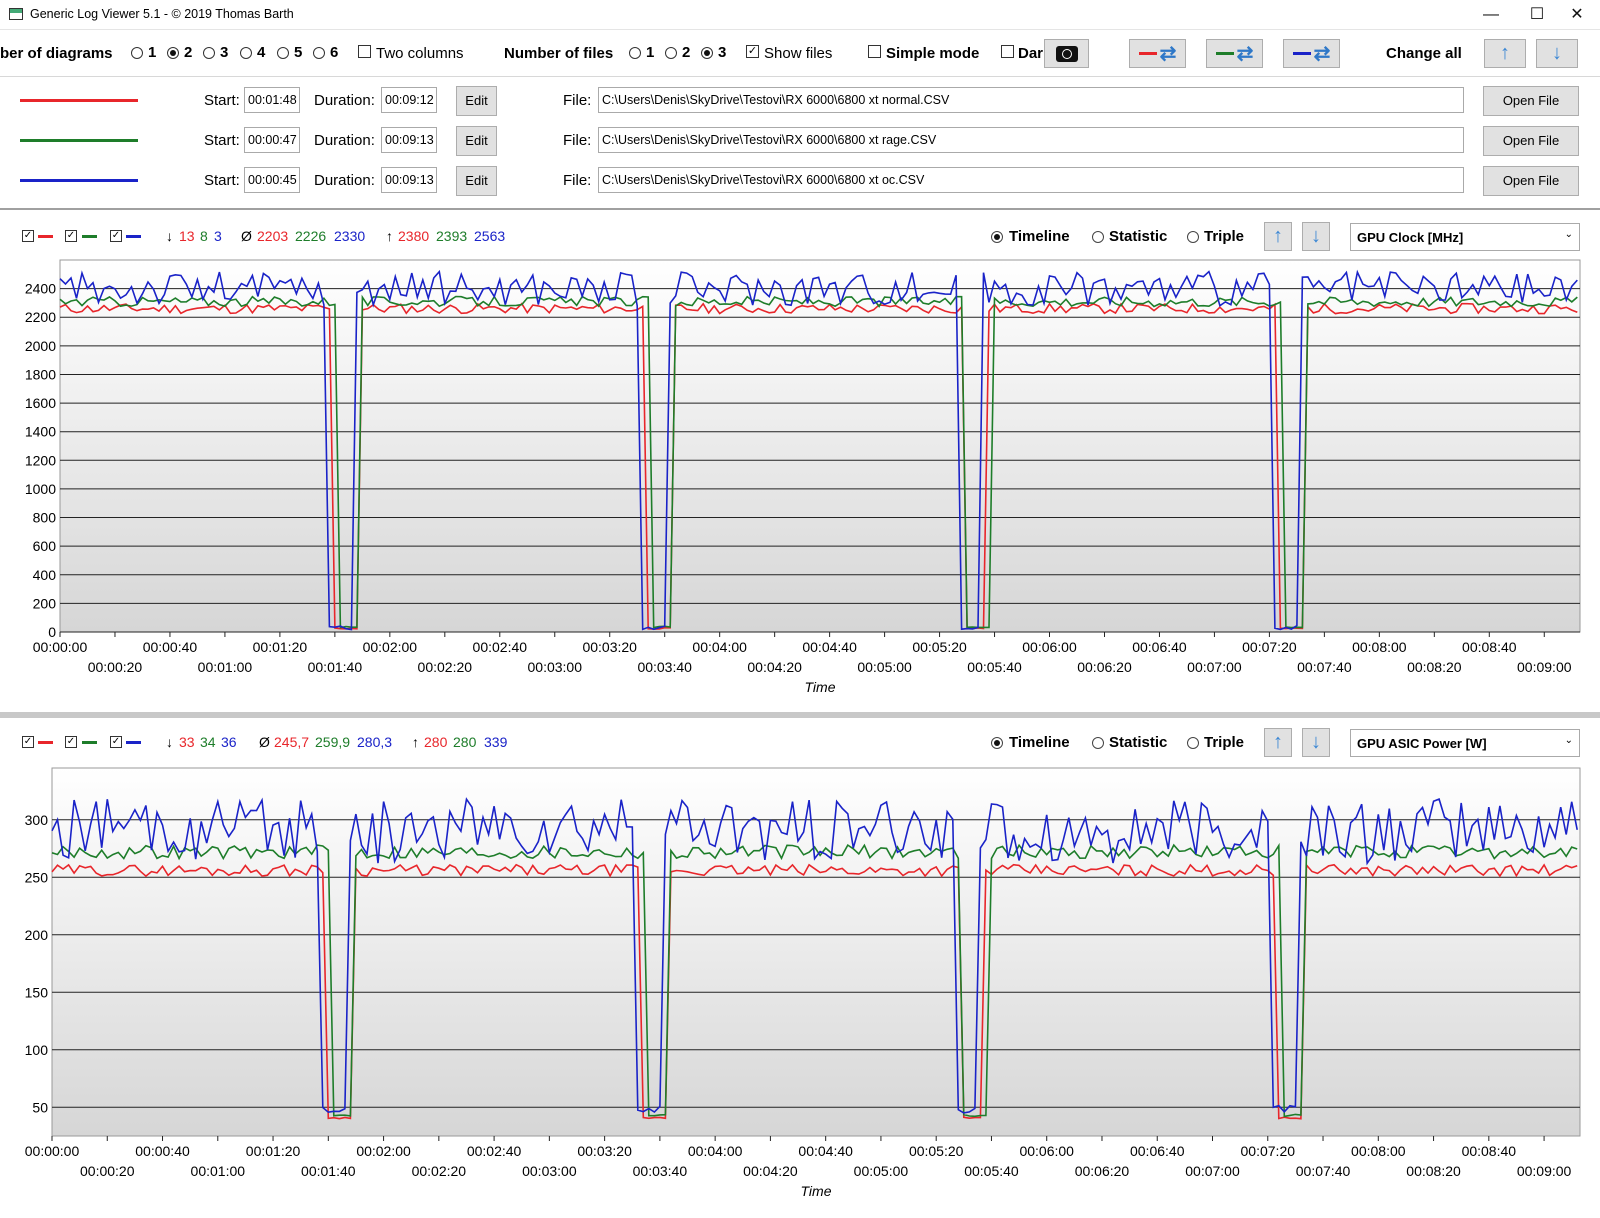 The image size is (1600, 1218). I want to click on x-tick-label: 00:02:20, so click(439, 1171).